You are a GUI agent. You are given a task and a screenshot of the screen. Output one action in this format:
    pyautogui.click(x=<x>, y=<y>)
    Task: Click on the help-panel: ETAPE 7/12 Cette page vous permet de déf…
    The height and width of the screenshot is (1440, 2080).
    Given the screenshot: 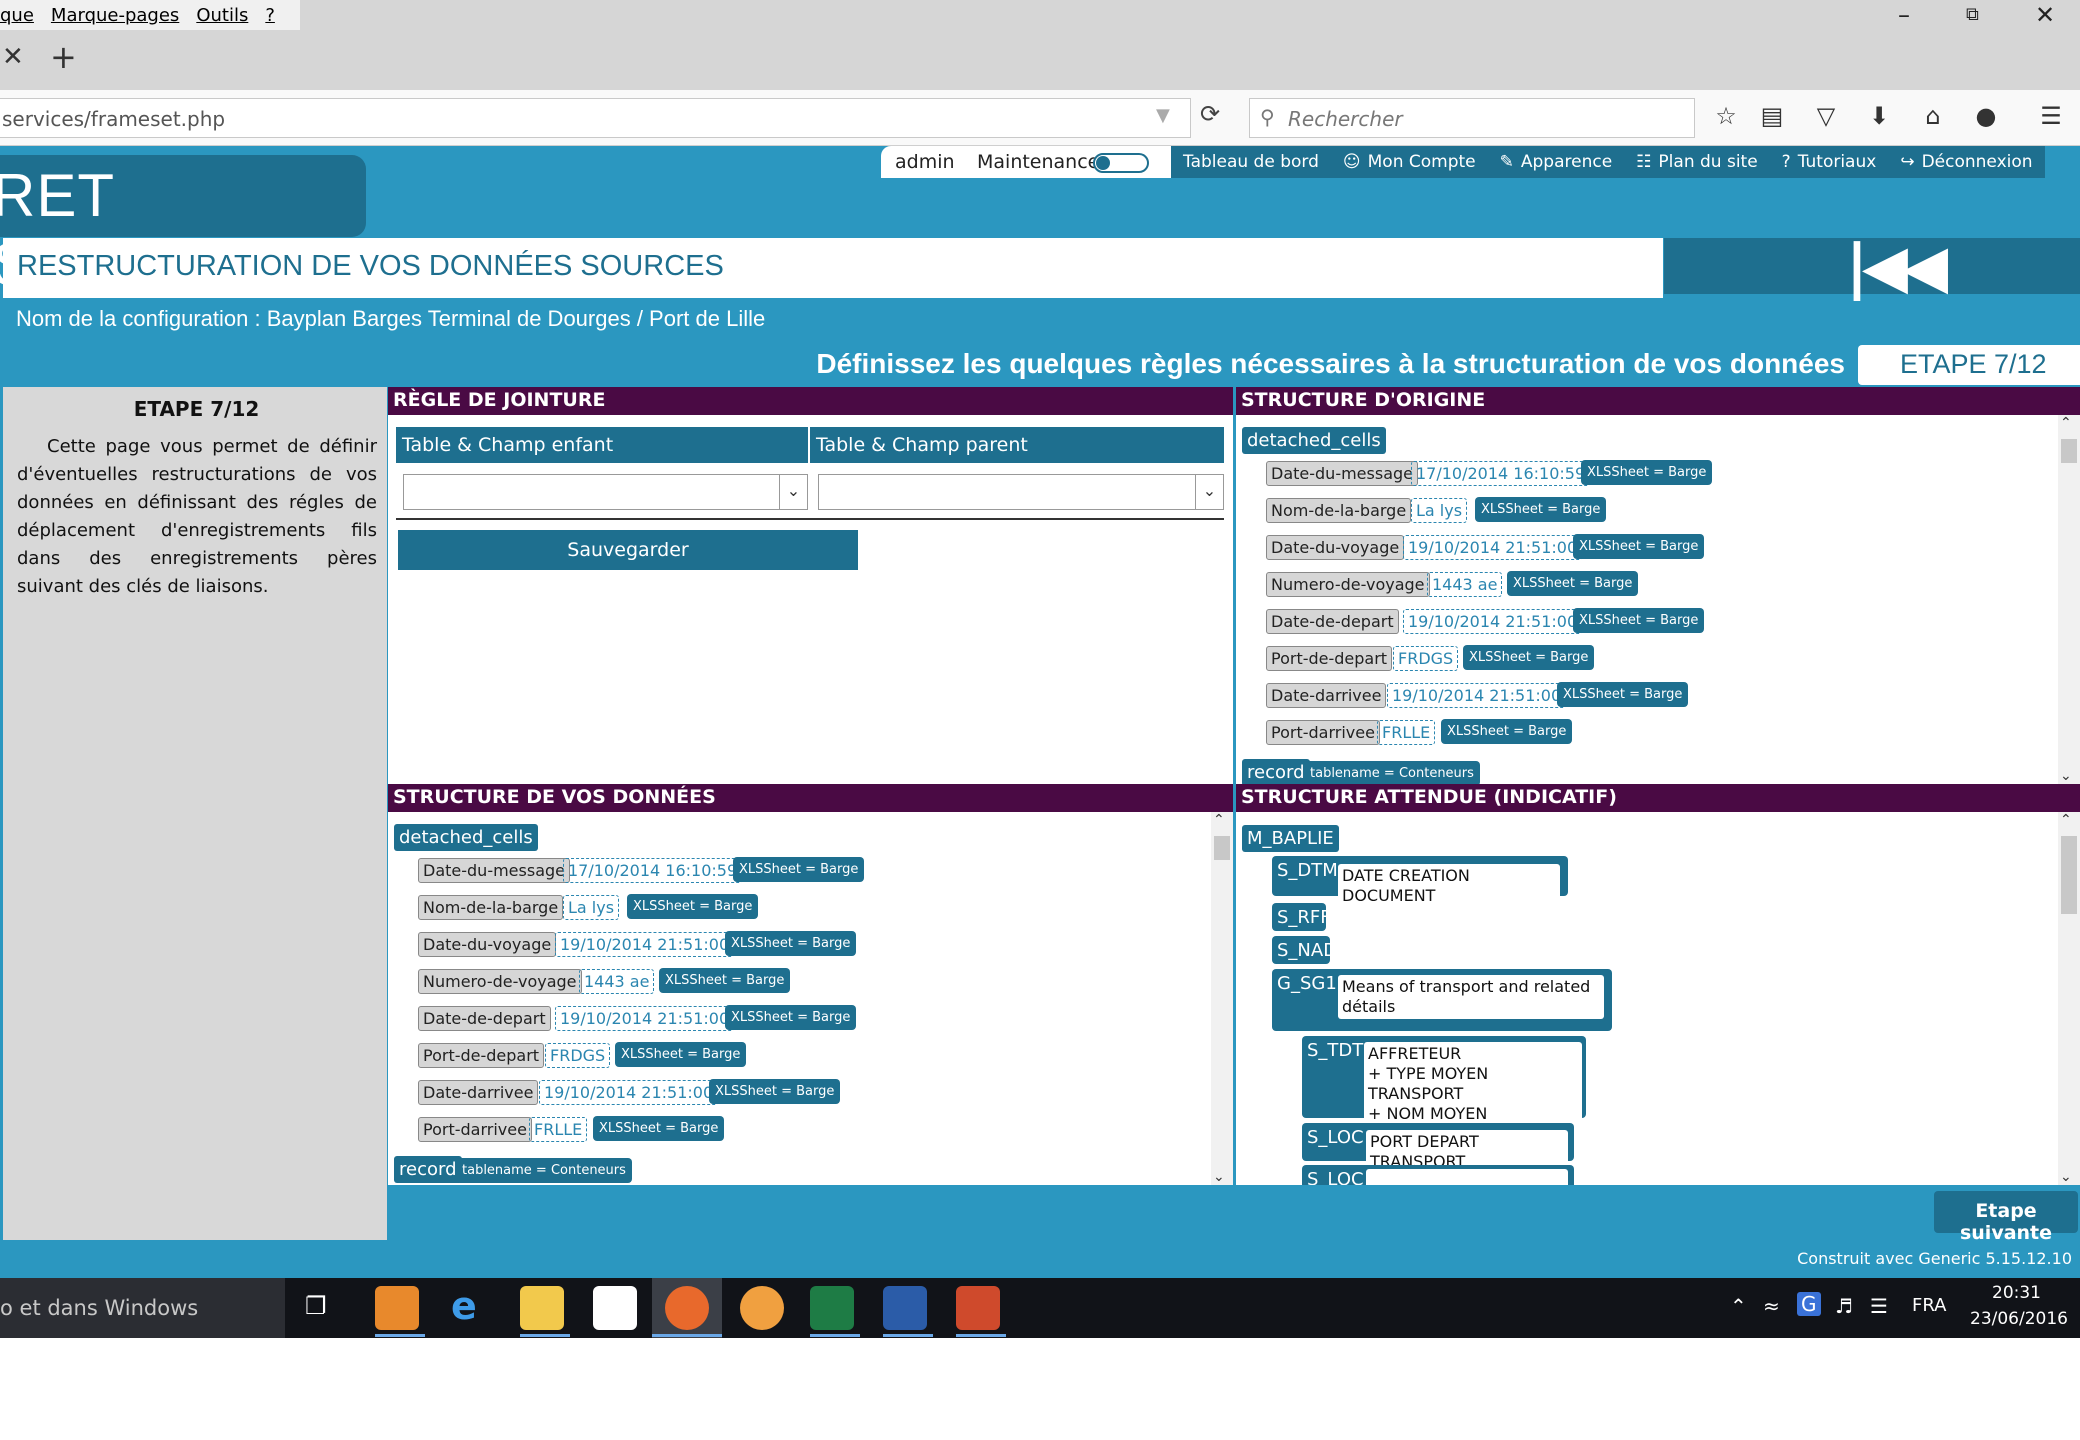 What is the action you would take?
    pyautogui.click(x=193, y=813)
    